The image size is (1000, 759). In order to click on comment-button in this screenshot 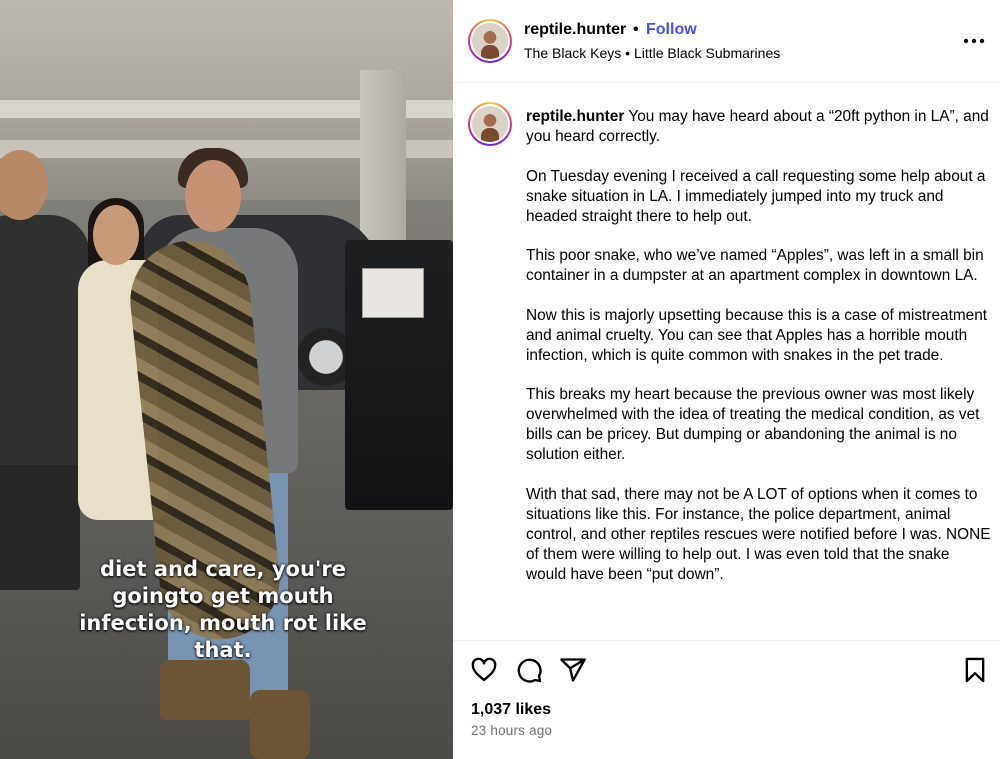, I will do `click(529, 670)`.